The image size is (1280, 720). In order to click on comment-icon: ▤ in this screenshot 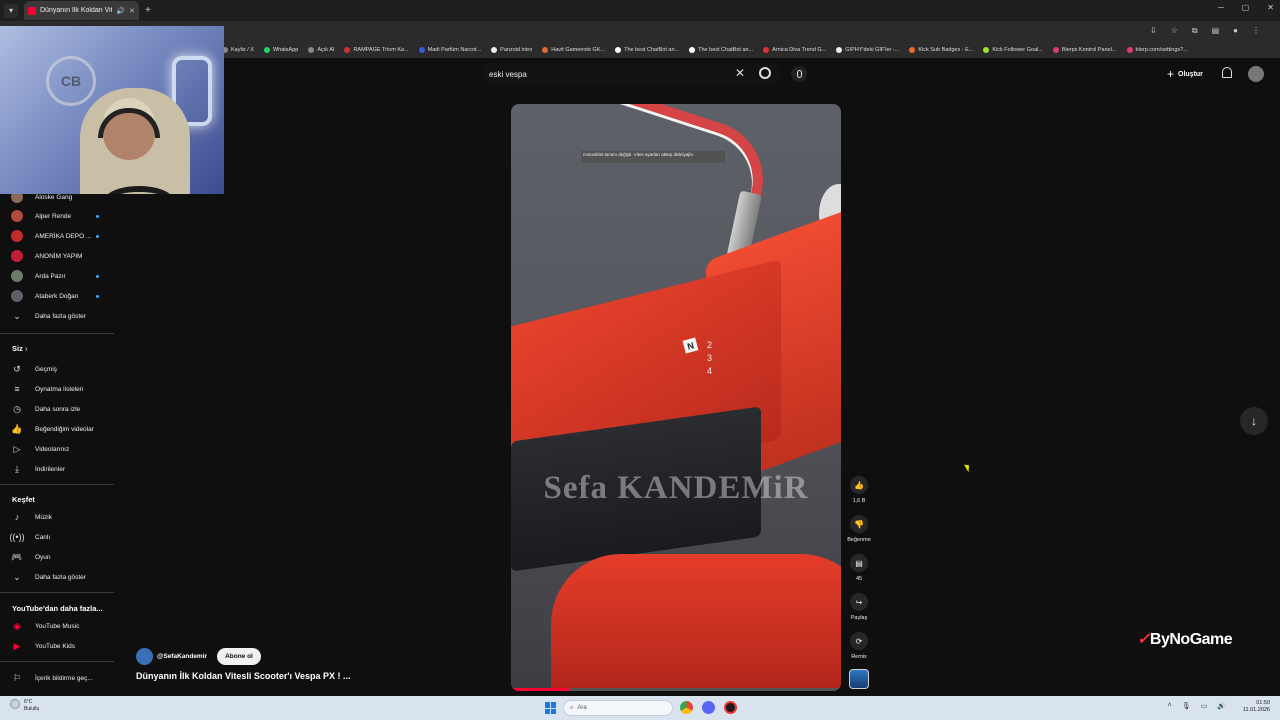, I will do `click(859, 563)`.